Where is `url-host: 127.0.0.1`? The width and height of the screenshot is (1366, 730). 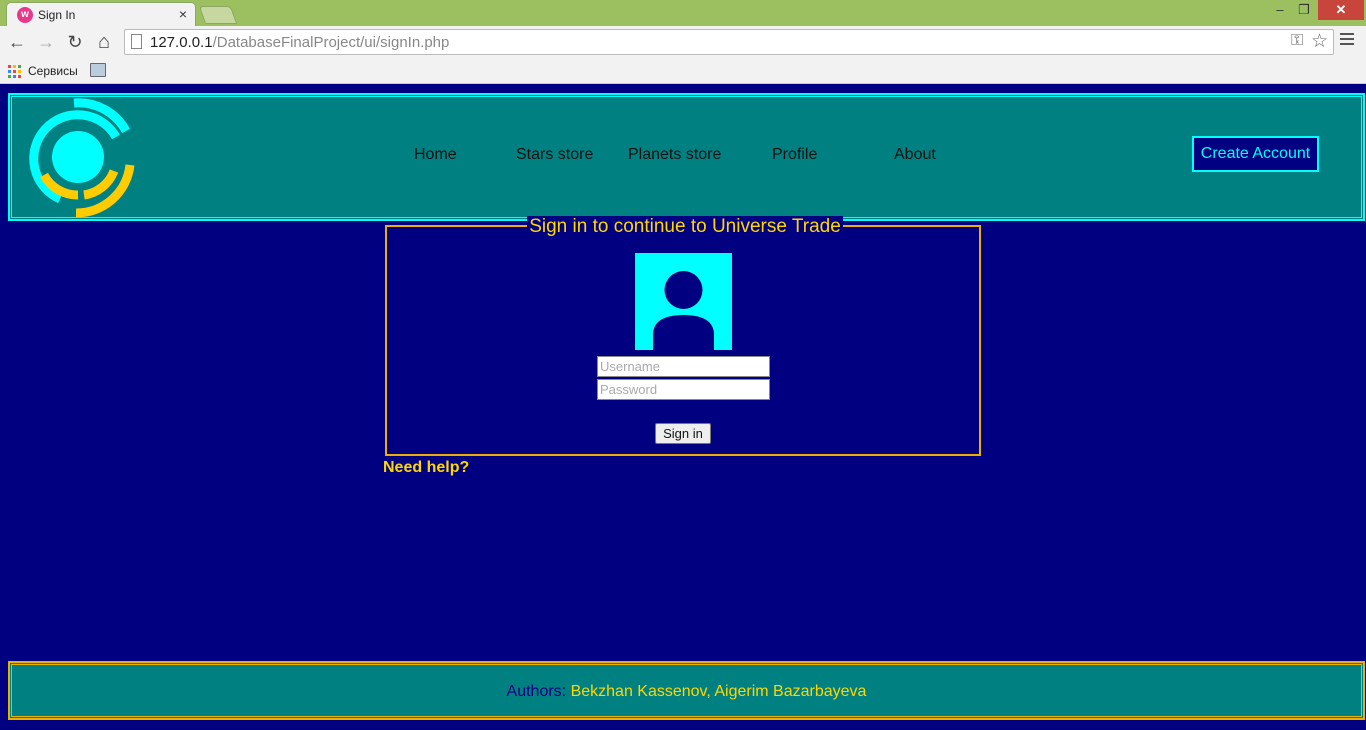 url-host: 127.0.0.1 is located at coordinates (181, 42).